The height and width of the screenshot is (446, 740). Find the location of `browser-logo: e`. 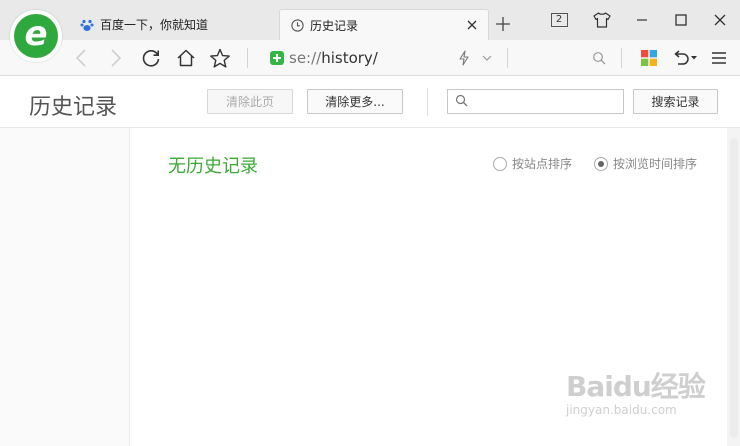

browser-logo: e is located at coordinates (36, 36).